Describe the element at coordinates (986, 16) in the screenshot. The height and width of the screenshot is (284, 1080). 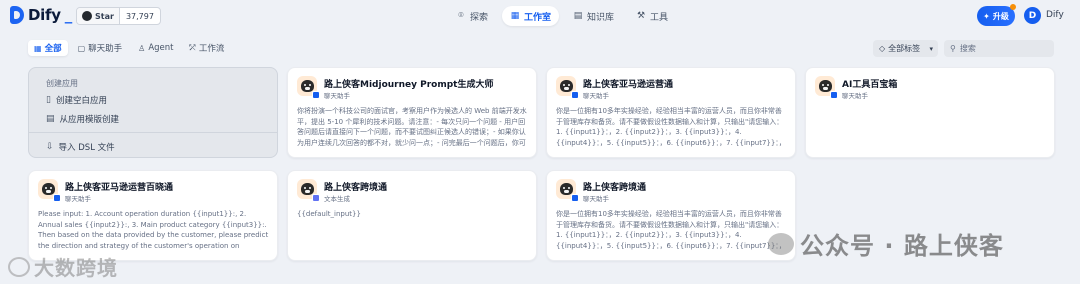
I see `sparkle-icon: ✦` at that location.